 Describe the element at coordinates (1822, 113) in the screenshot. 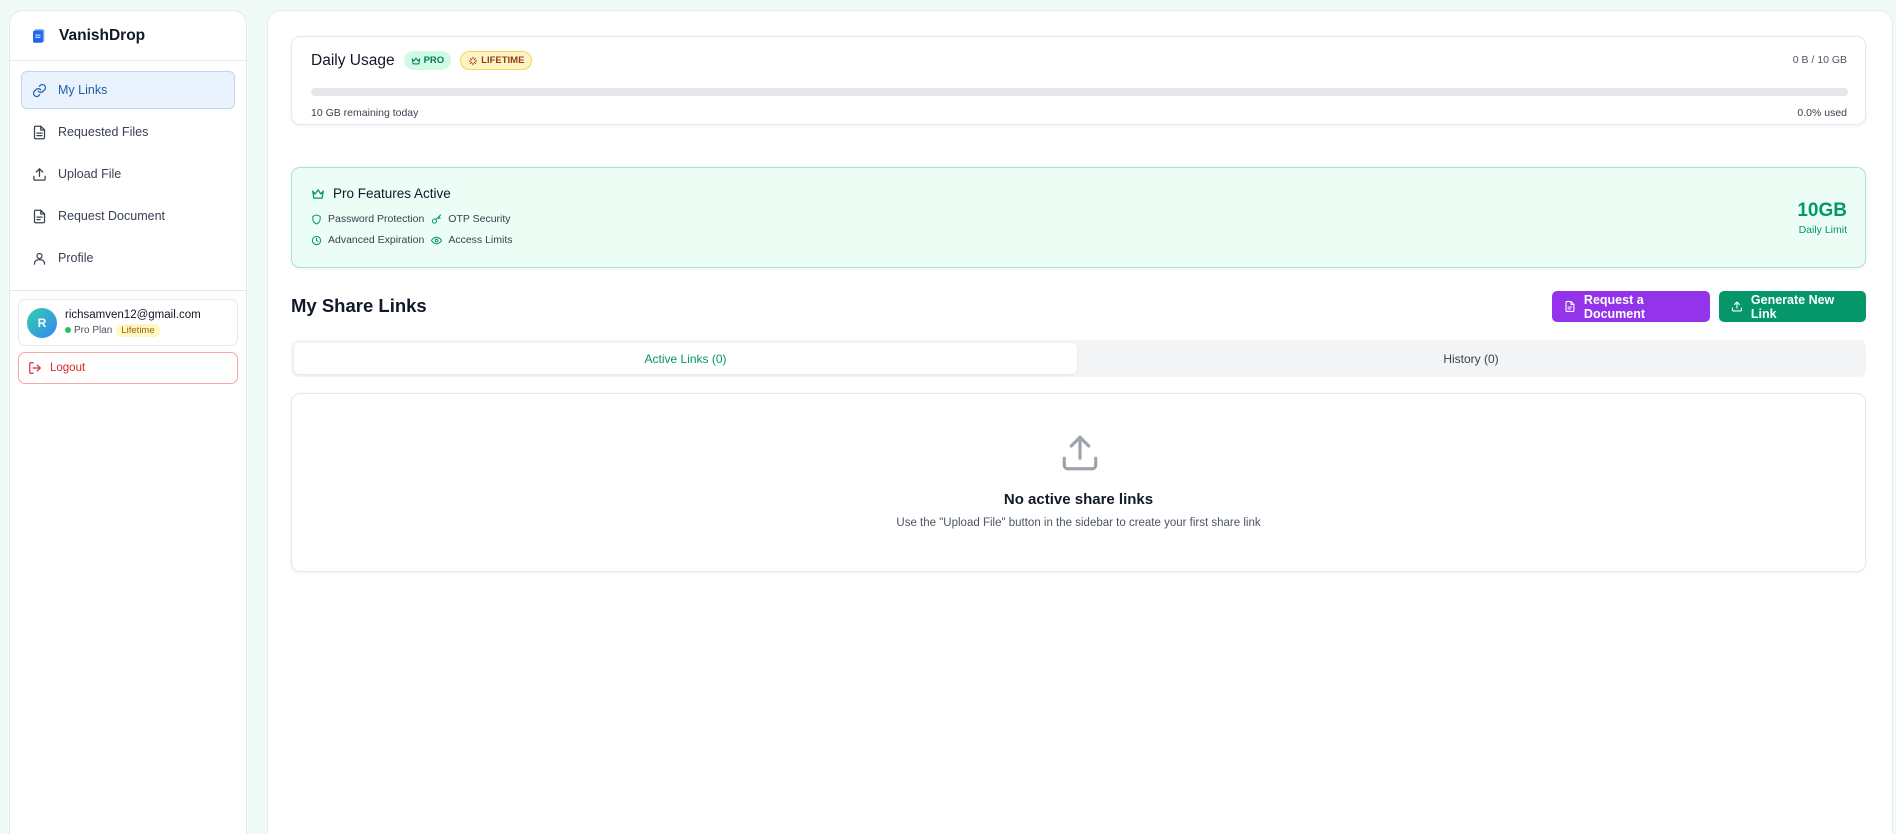

I see `usage-percent: 0.0% used` at that location.